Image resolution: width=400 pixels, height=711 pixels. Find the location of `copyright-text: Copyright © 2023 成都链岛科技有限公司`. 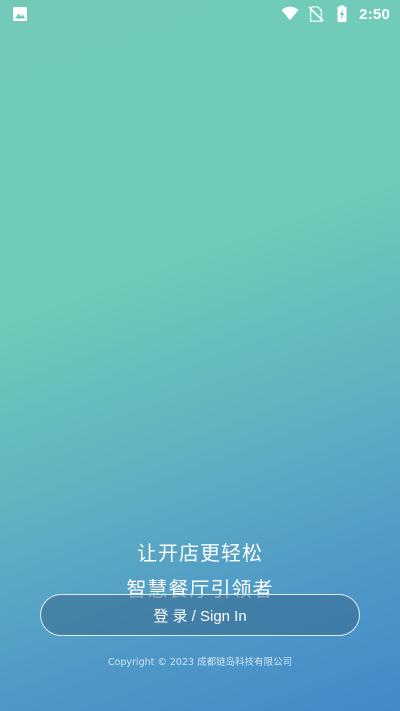

copyright-text: Copyright © 2023 成都链岛科技有限公司 is located at coordinates (200, 662).